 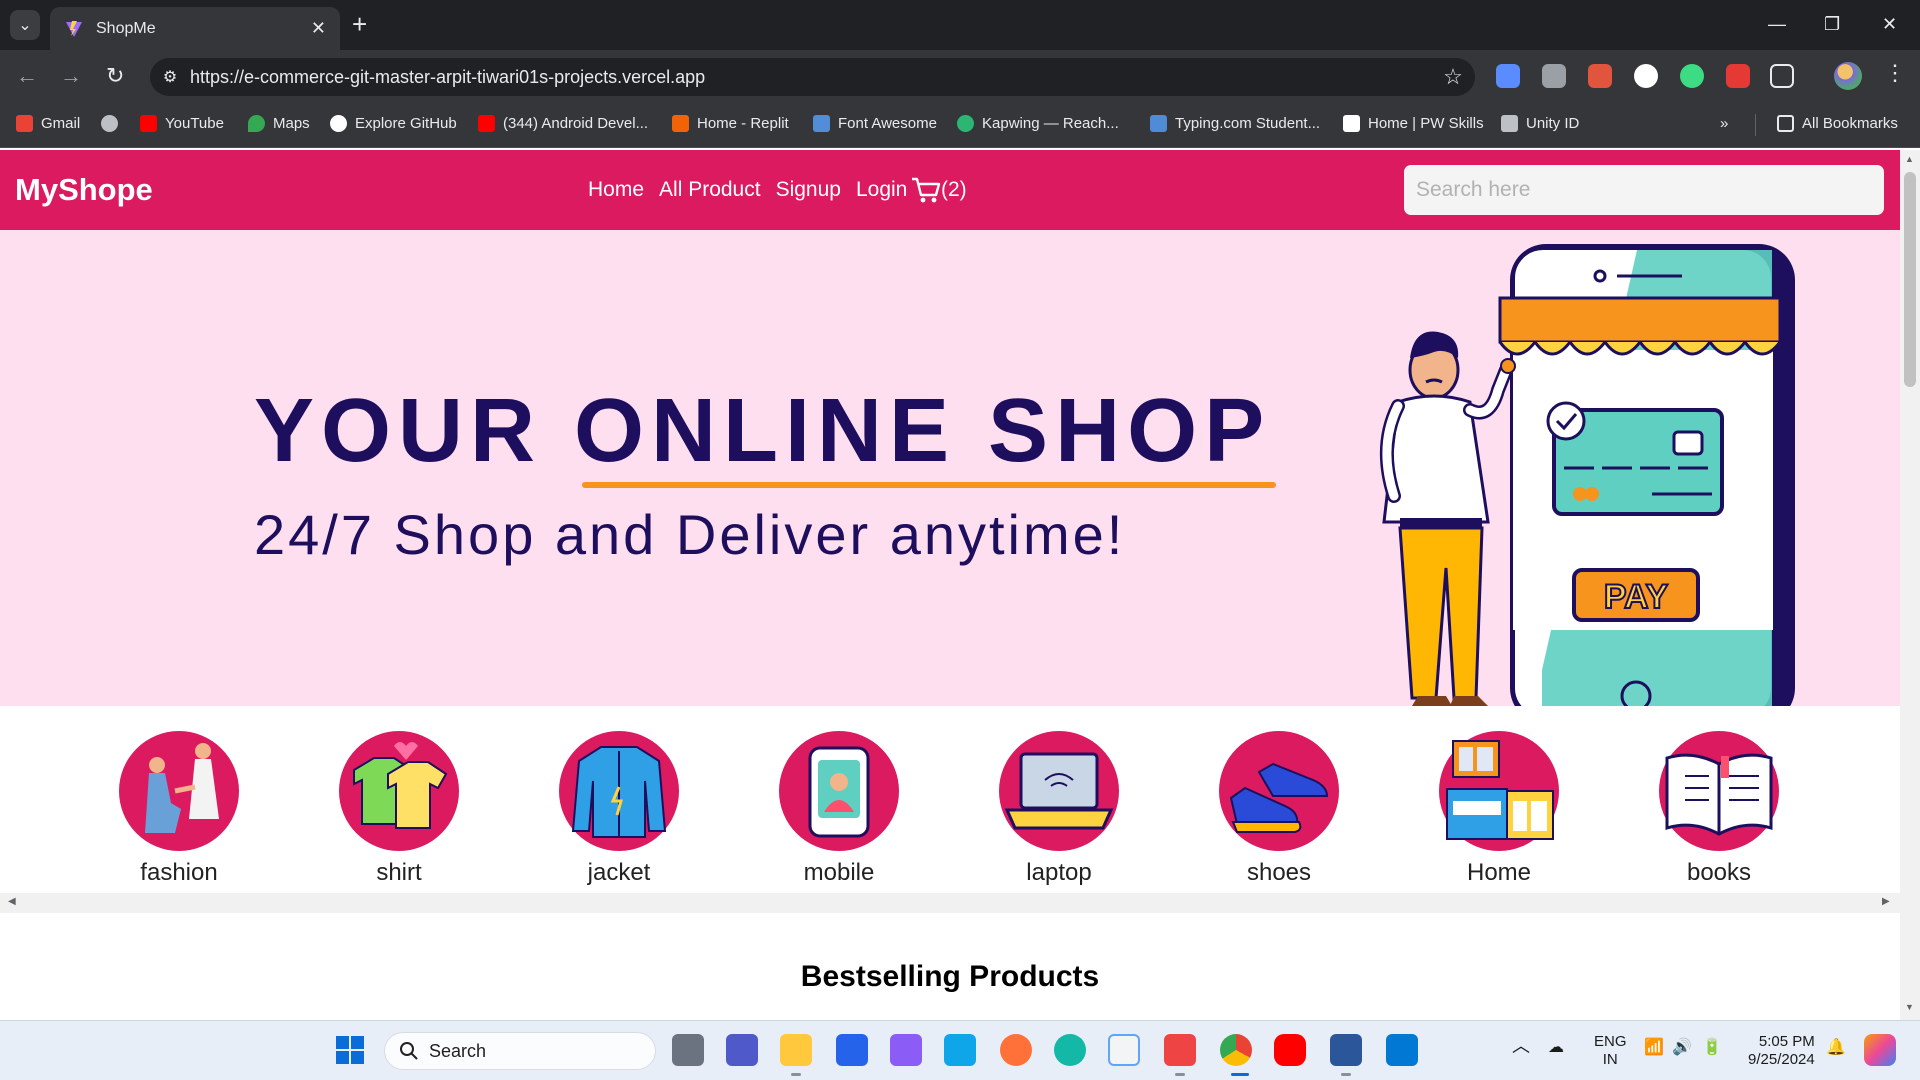 I want to click on hero-subtitle: 24/7 Shop and Deliver anytime!, so click(x=690, y=534).